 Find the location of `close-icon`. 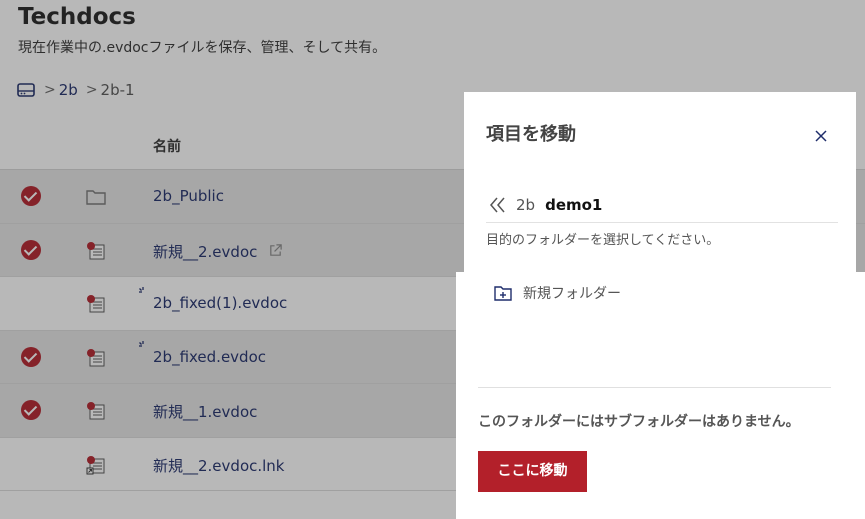

close-icon is located at coordinates (821, 136).